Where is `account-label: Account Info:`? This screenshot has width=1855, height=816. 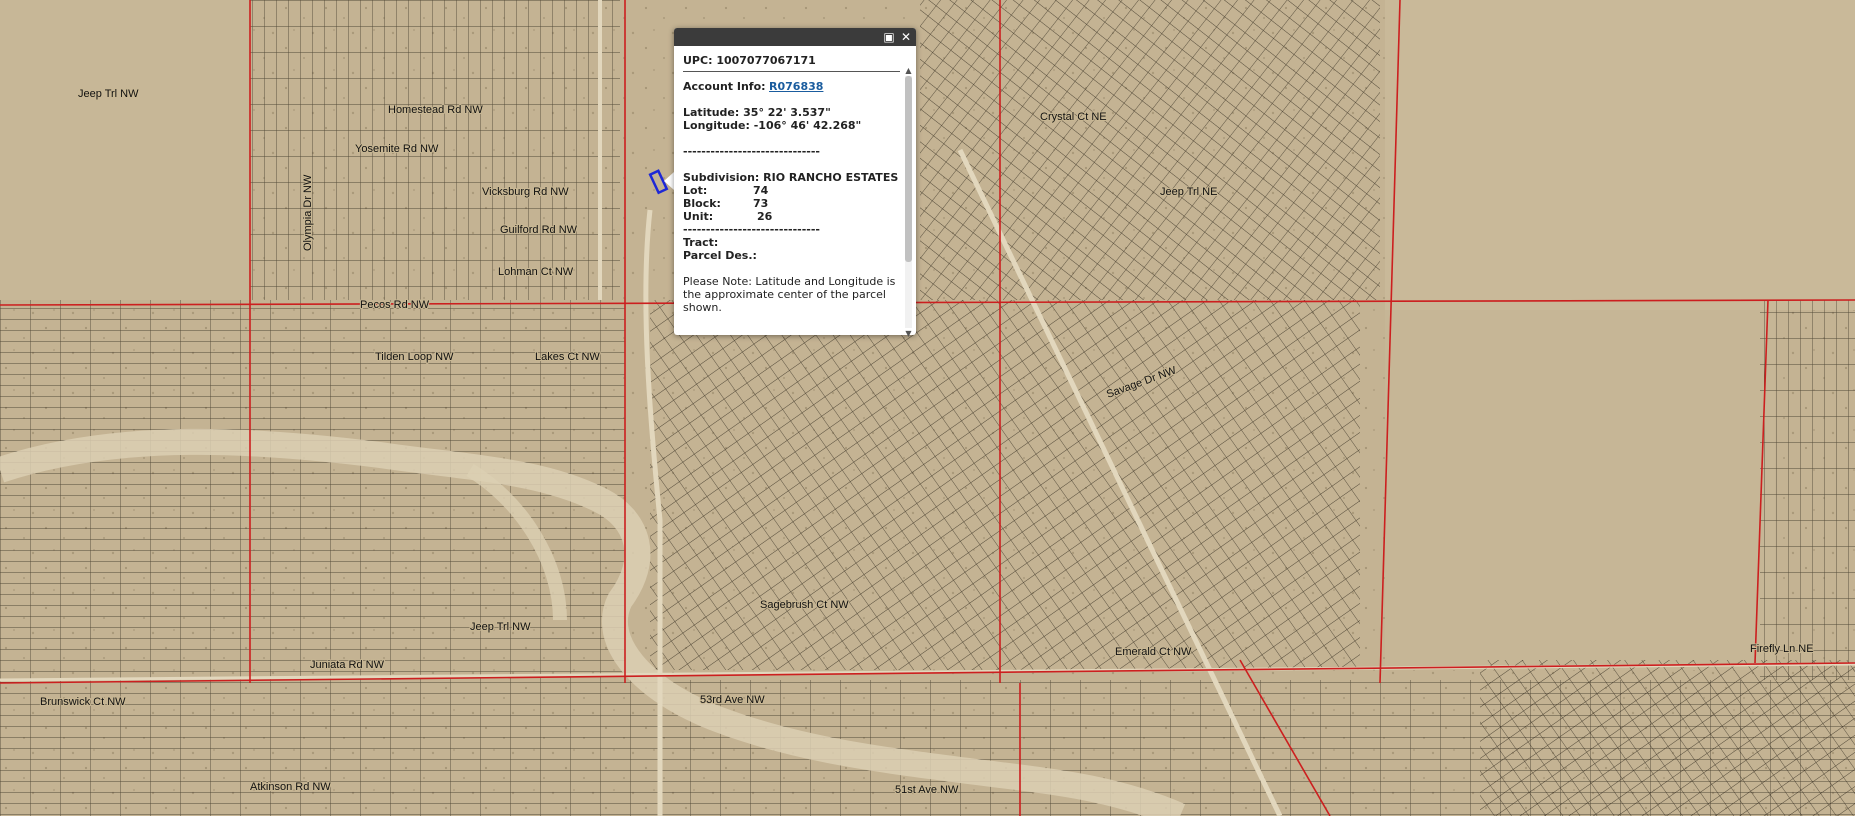 account-label: Account Info: is located at coordinates (724, 86).